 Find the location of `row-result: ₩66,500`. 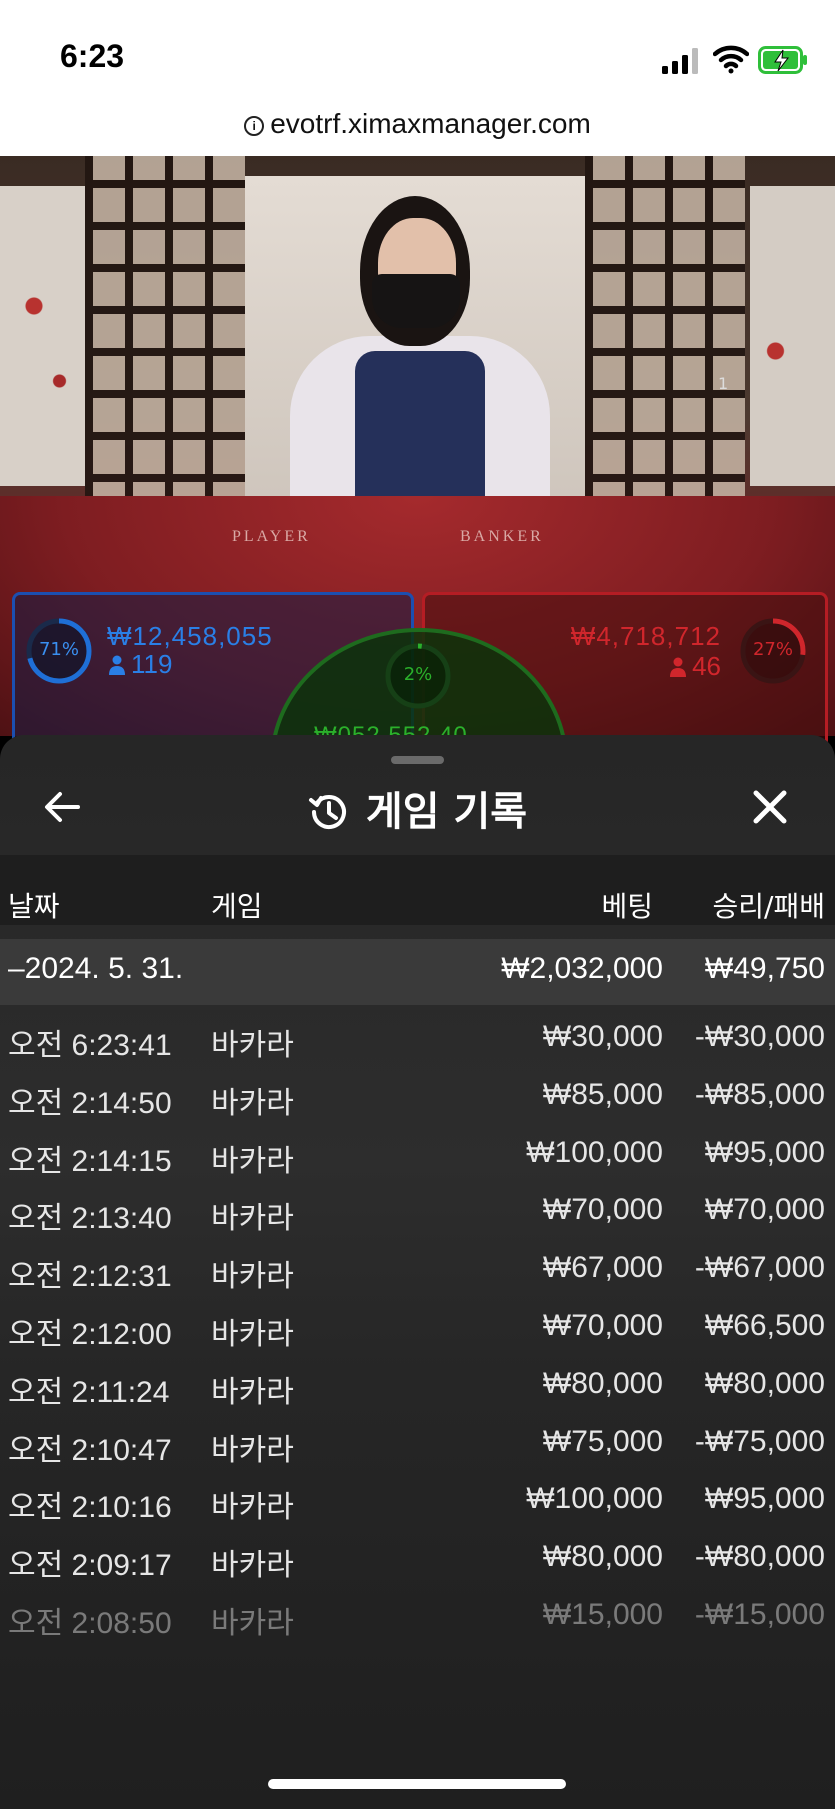

row-result: ₩66,500 is located at coordinates (764, 1325).